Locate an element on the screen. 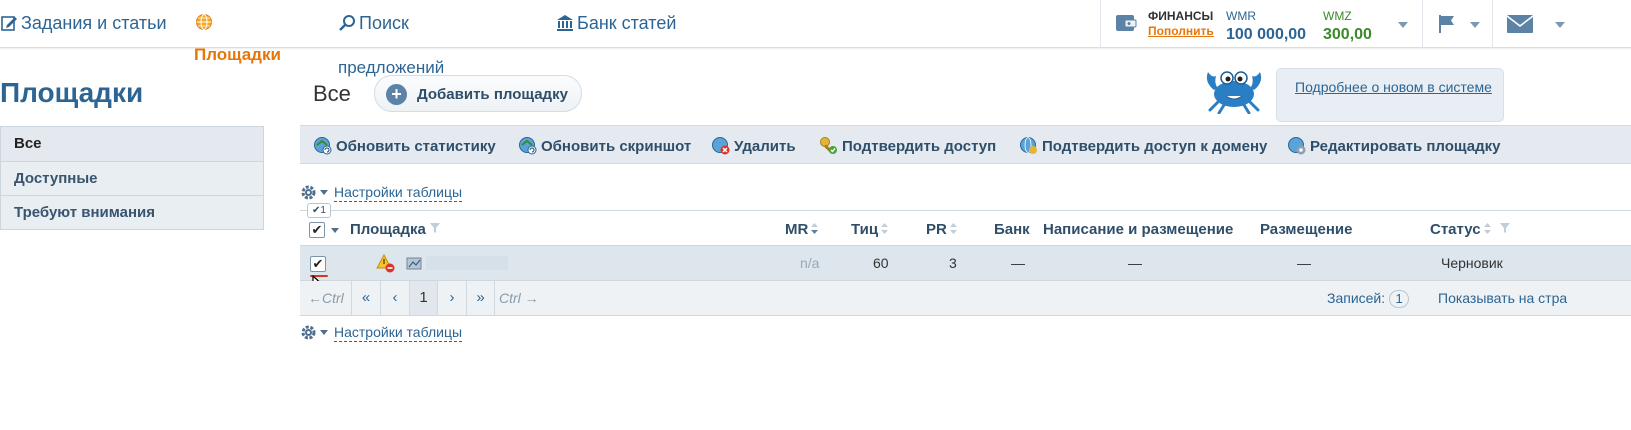 Image resolution: width=1631 pixels, height=430 pixels. table-settings-top: Настройки таблицы is located at coordinates (381, 194).